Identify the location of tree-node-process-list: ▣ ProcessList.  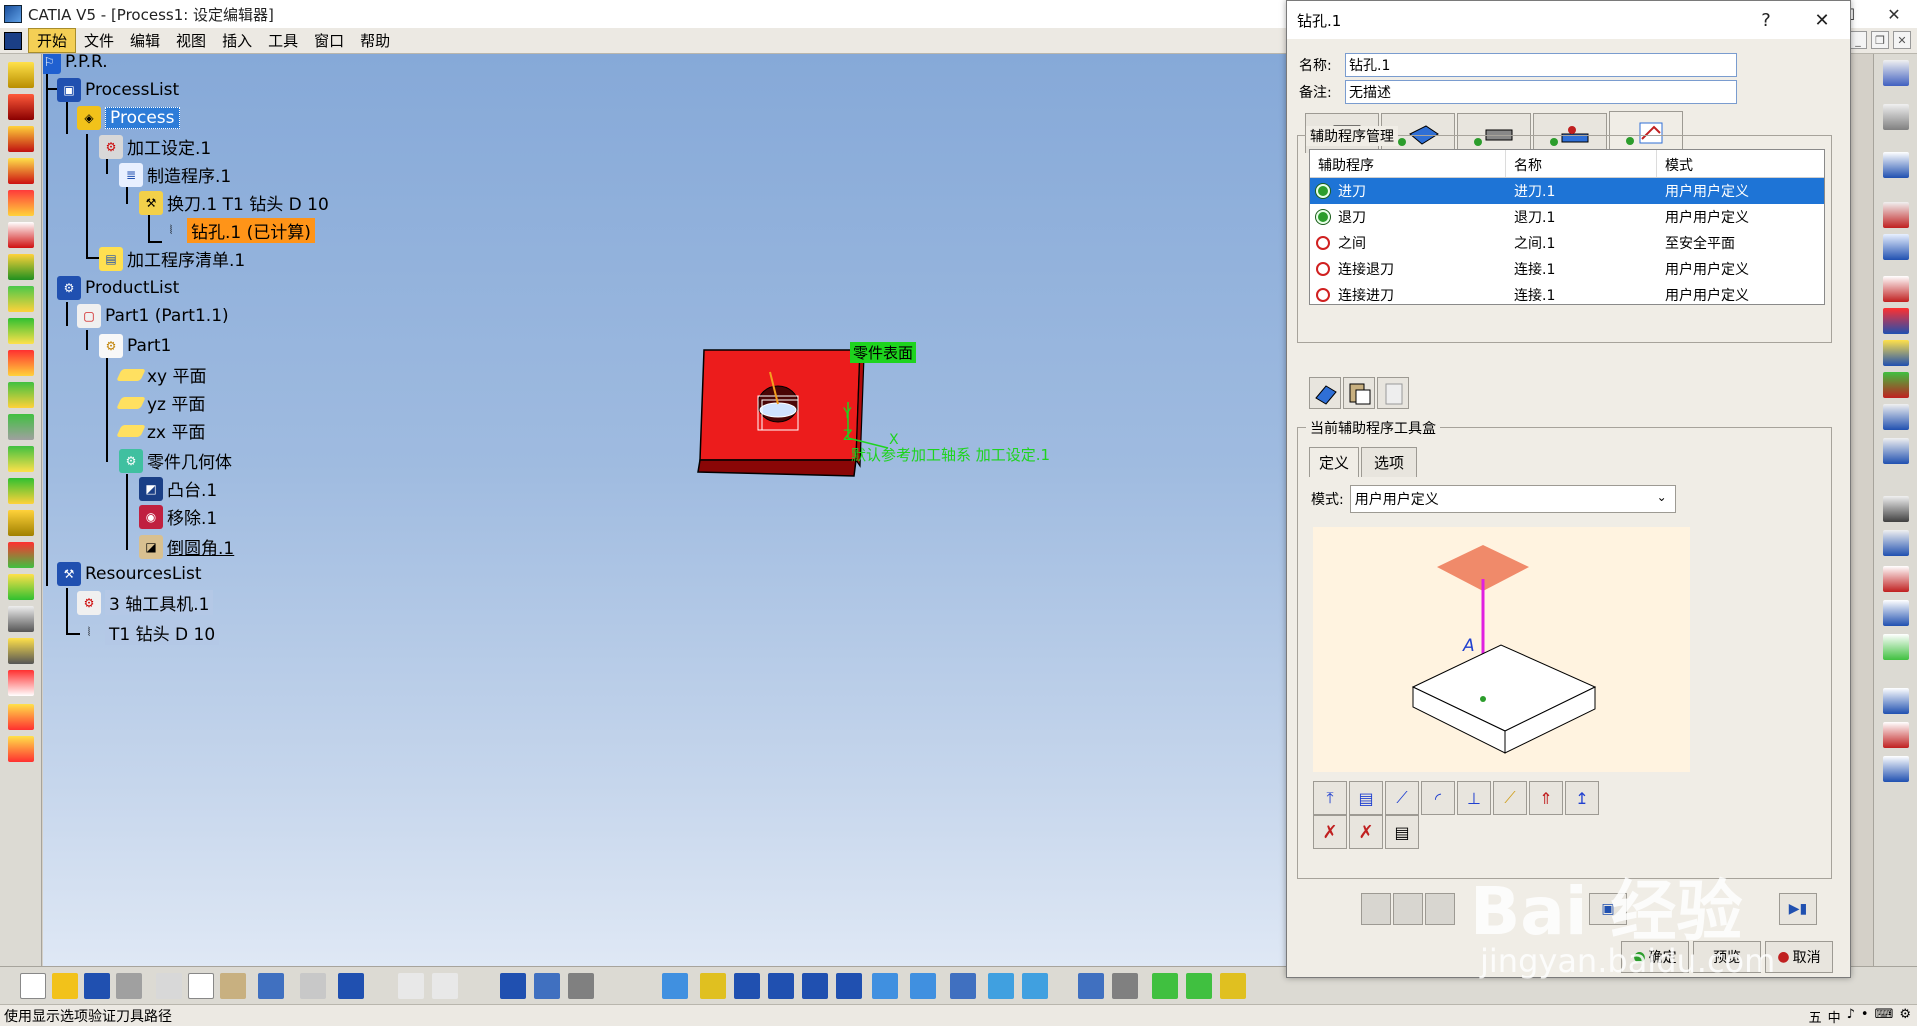
(118, 90).